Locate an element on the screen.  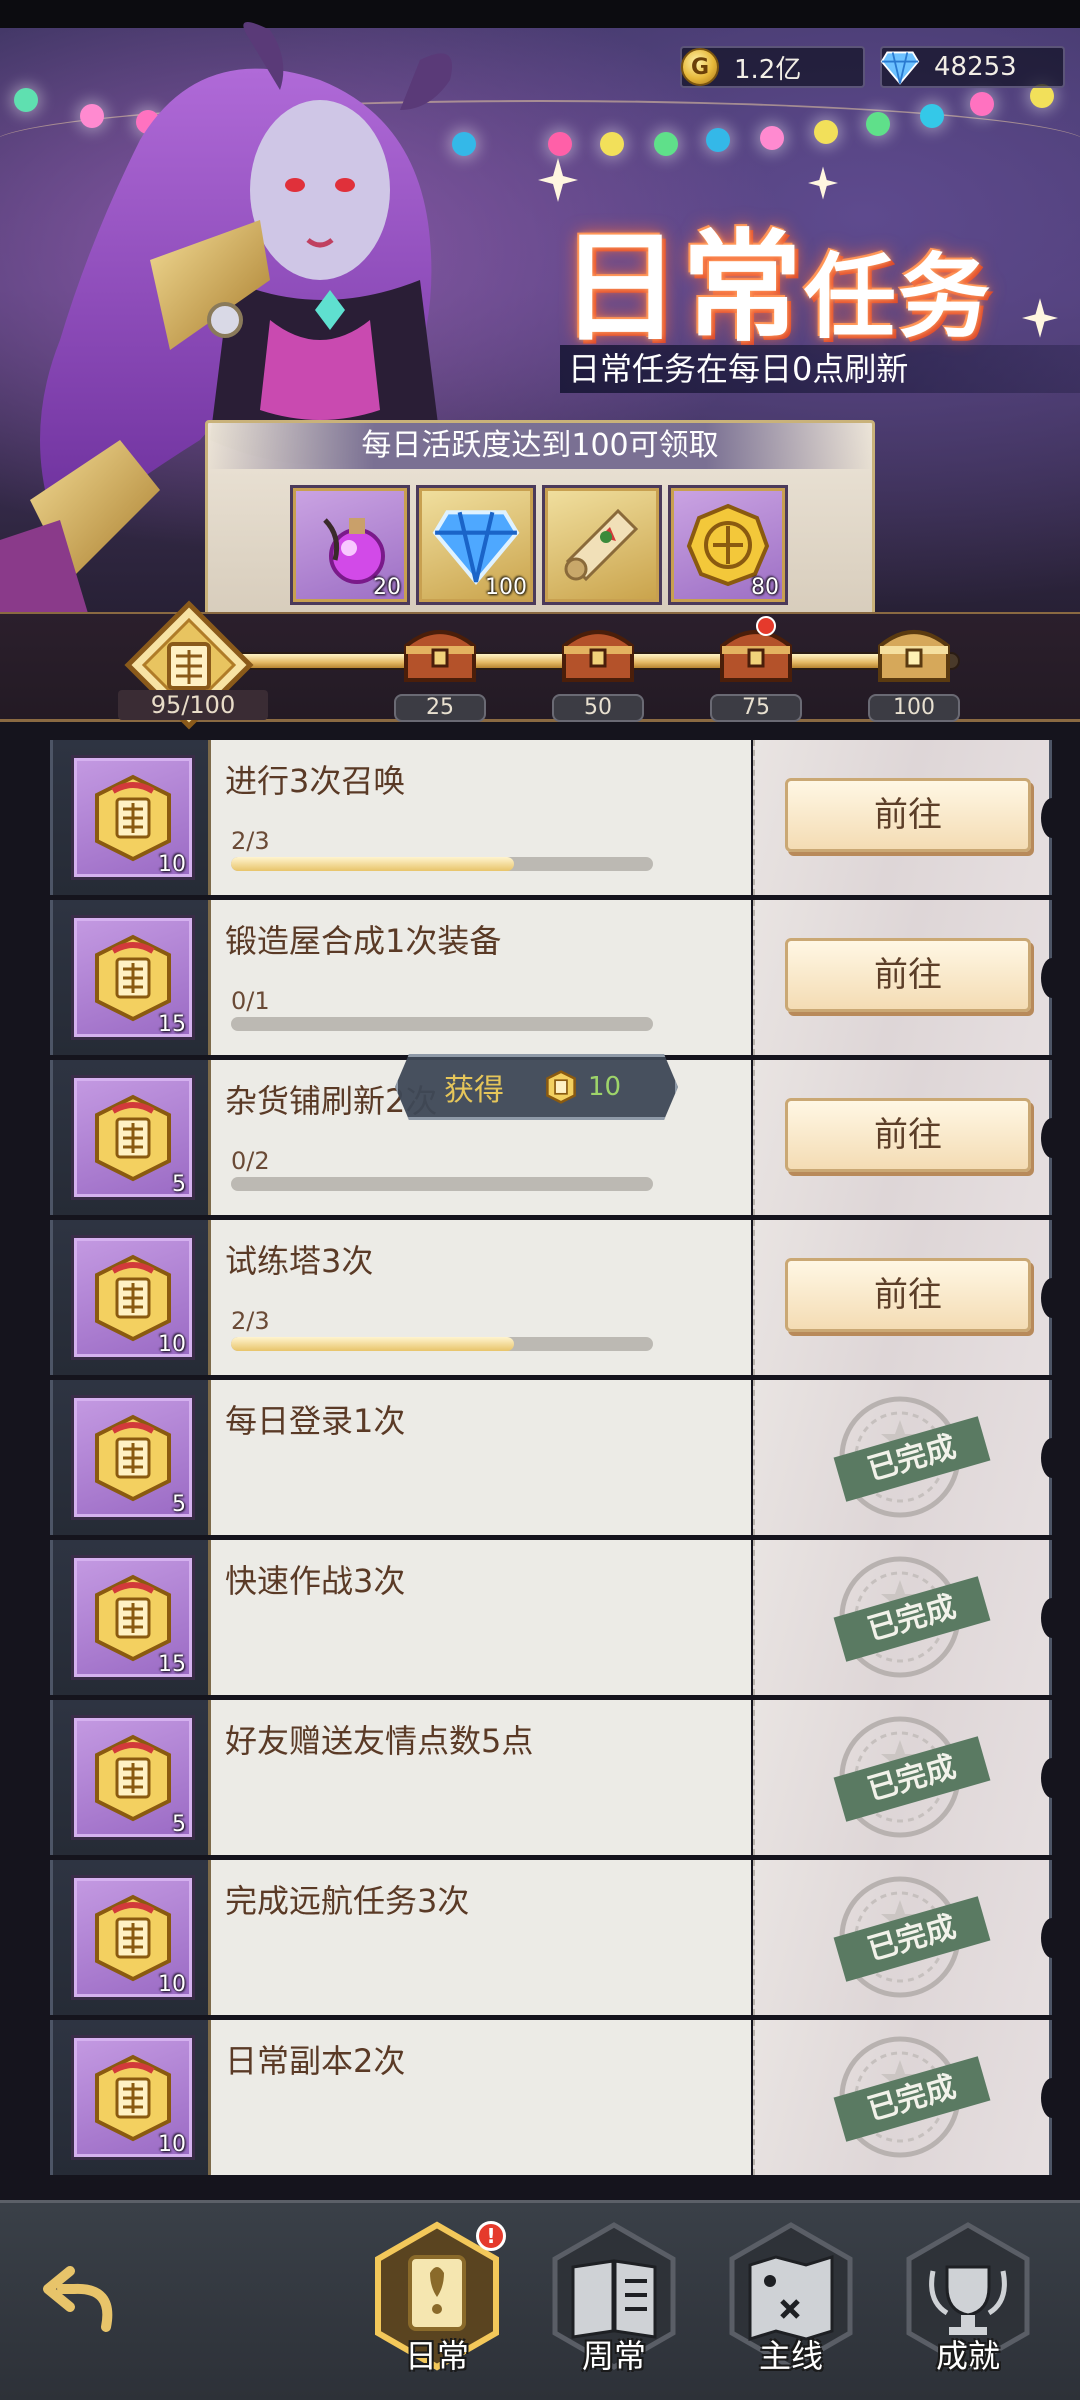
page-subtitle: 日常任务在每日0点刷新 is located at coordinates (820, 369).